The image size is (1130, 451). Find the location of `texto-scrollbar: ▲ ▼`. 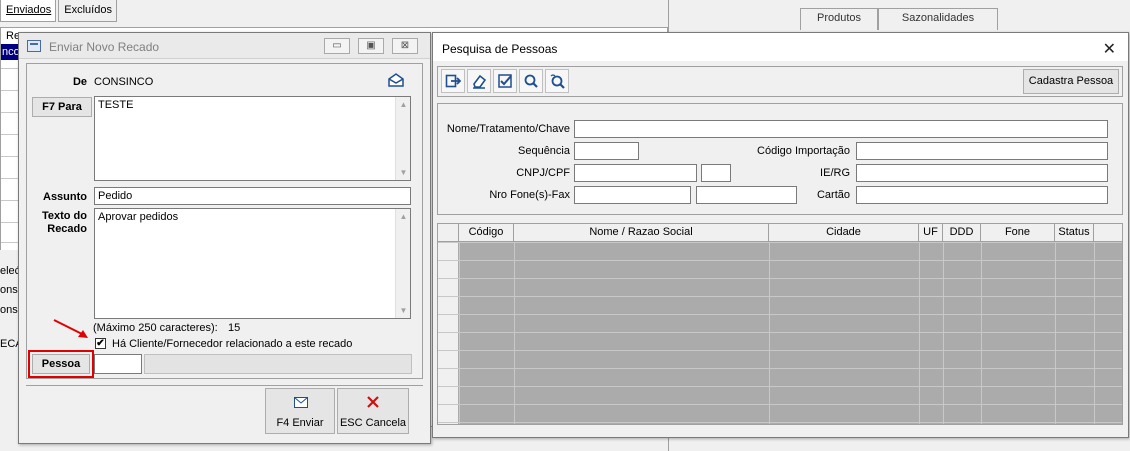

texto-scrollbar: ▲ ▼ is located at coordinates (402, 263).